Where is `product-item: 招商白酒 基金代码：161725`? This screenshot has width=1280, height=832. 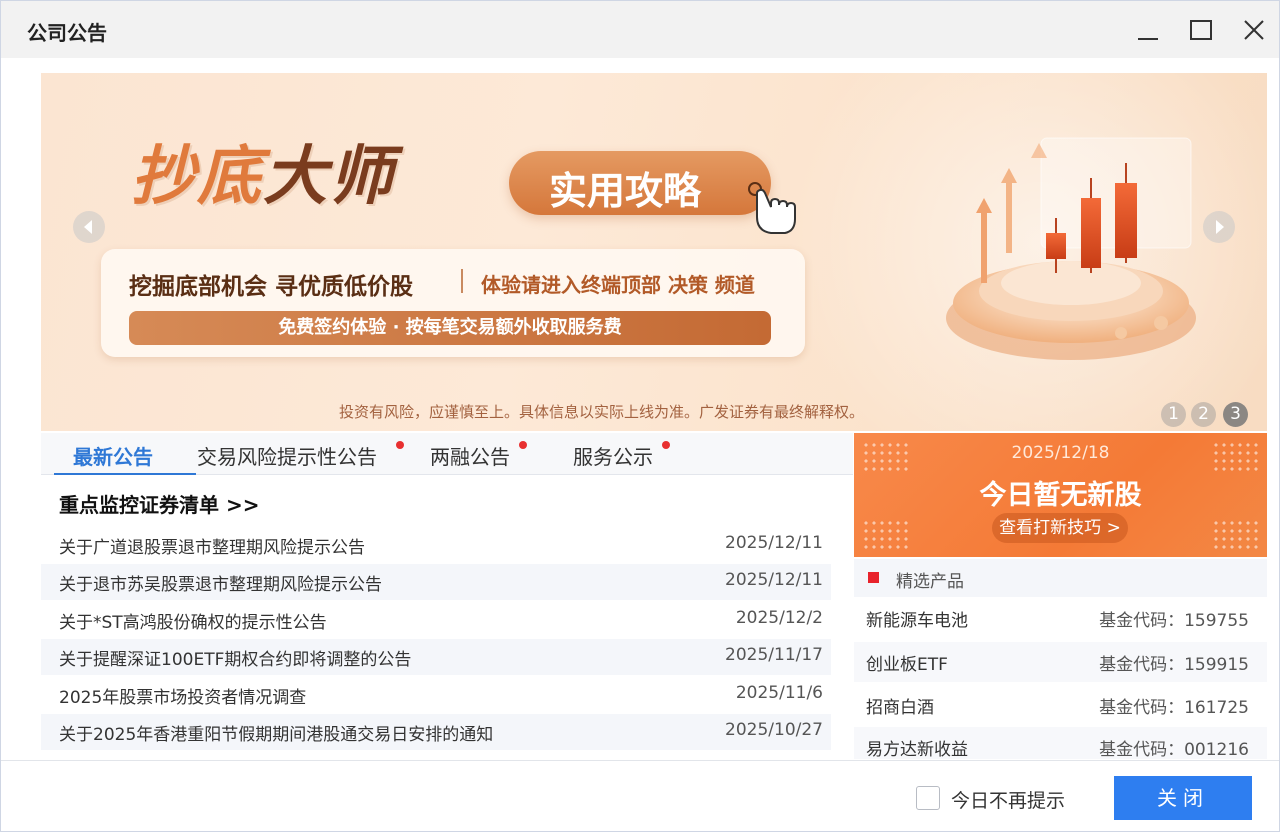 product-item: 招商白酒 基金代码：161725 is located at coordinates (1060, 705).